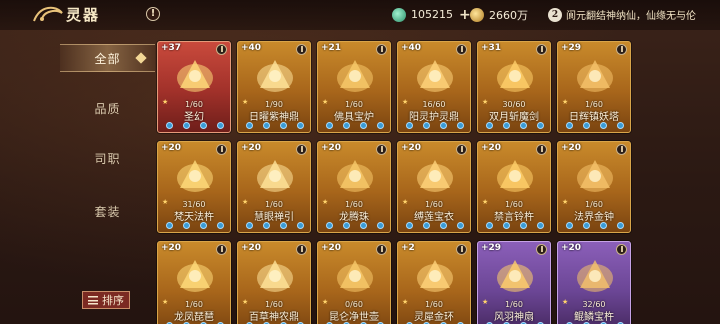 This screenshot has height=324, width=720. What do you see at coordinates (194, 217) in the screenshot?
I see `item-name: 梵天法杵` at bounding box center [194, 217].